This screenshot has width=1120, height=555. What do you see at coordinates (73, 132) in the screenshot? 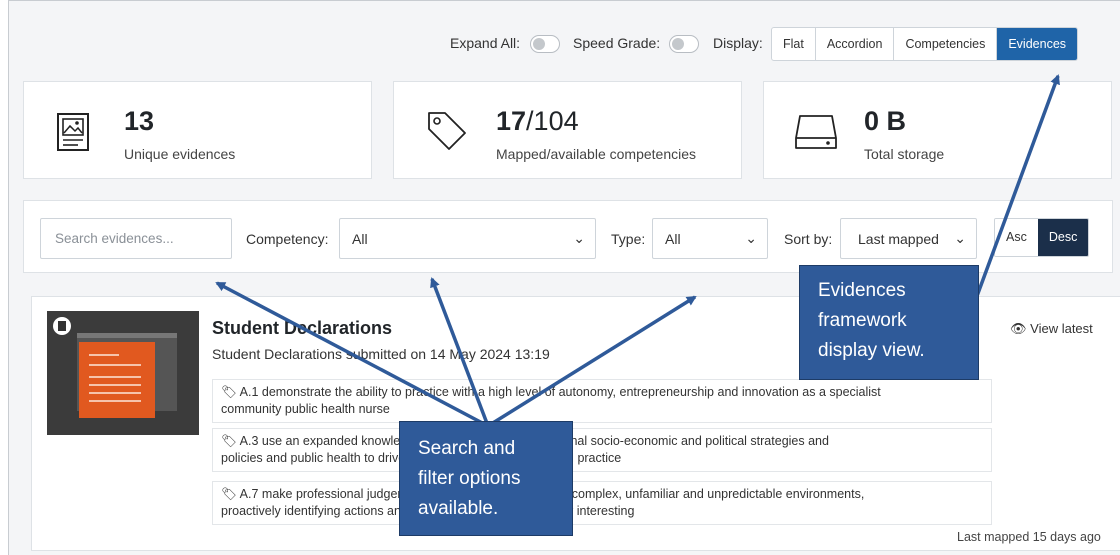
I see `image-document-icon` at bounding box center [73, 132].